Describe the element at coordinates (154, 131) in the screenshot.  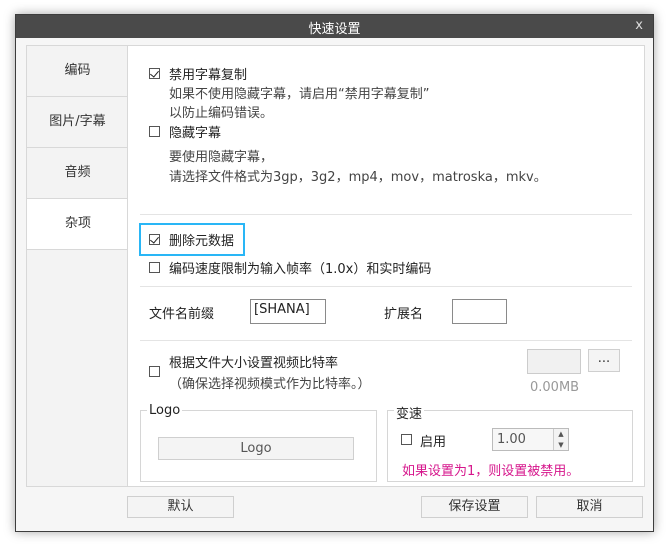
I see `hide-subtitles-checkbox` at that location.